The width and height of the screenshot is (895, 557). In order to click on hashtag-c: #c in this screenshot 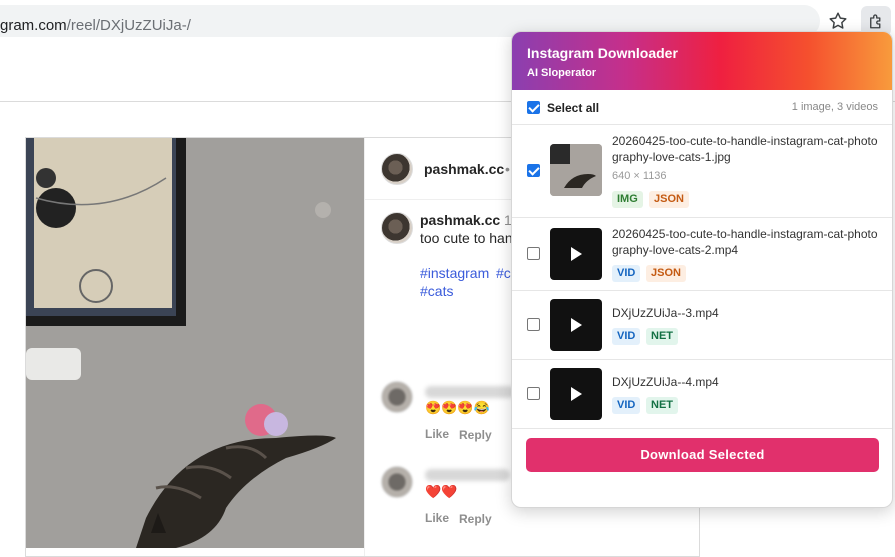, I will do `click(503, 273)`.